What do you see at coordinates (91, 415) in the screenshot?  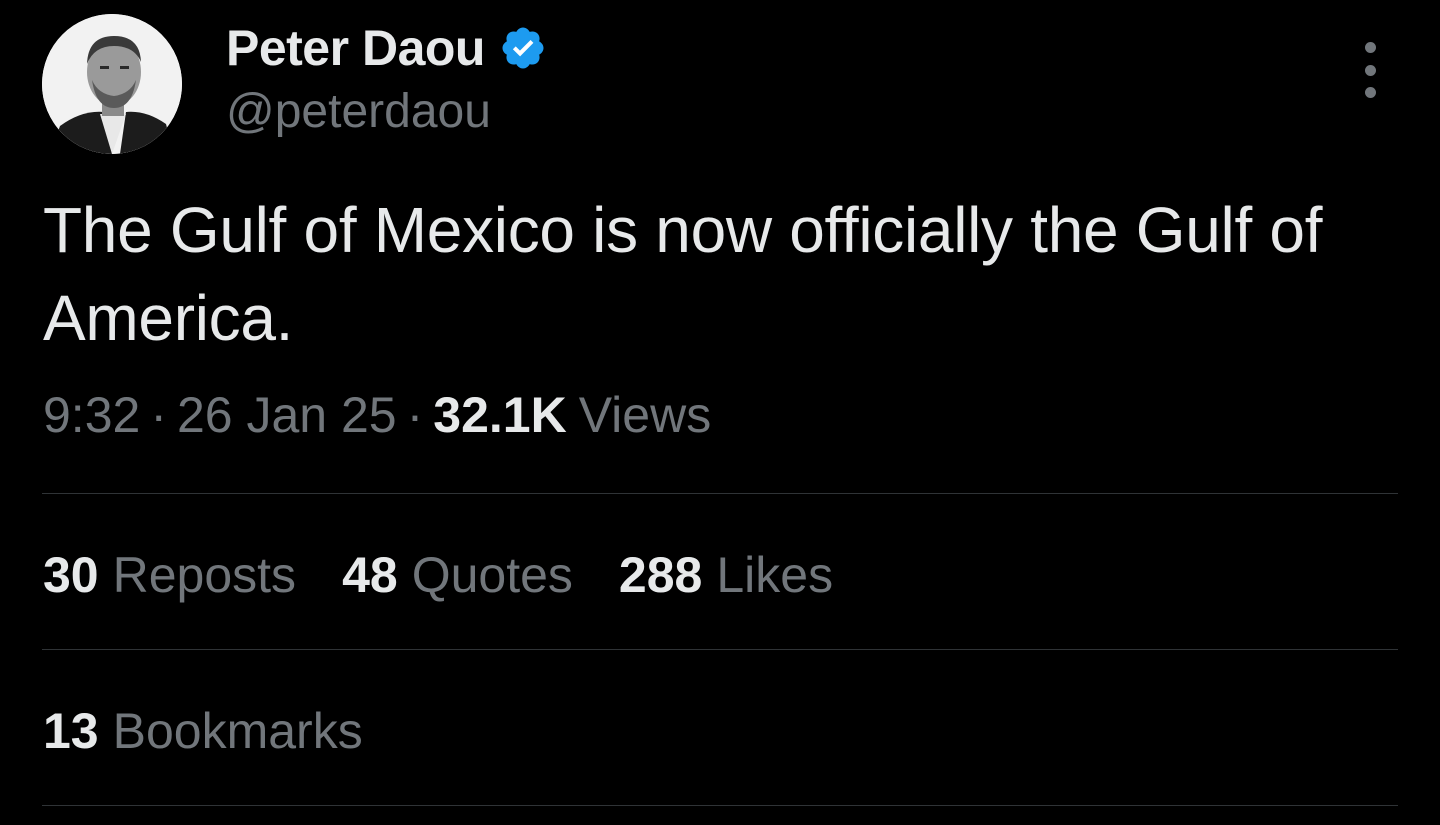 I see `tweet-time: 9:32` at bounding box center [91, 415].